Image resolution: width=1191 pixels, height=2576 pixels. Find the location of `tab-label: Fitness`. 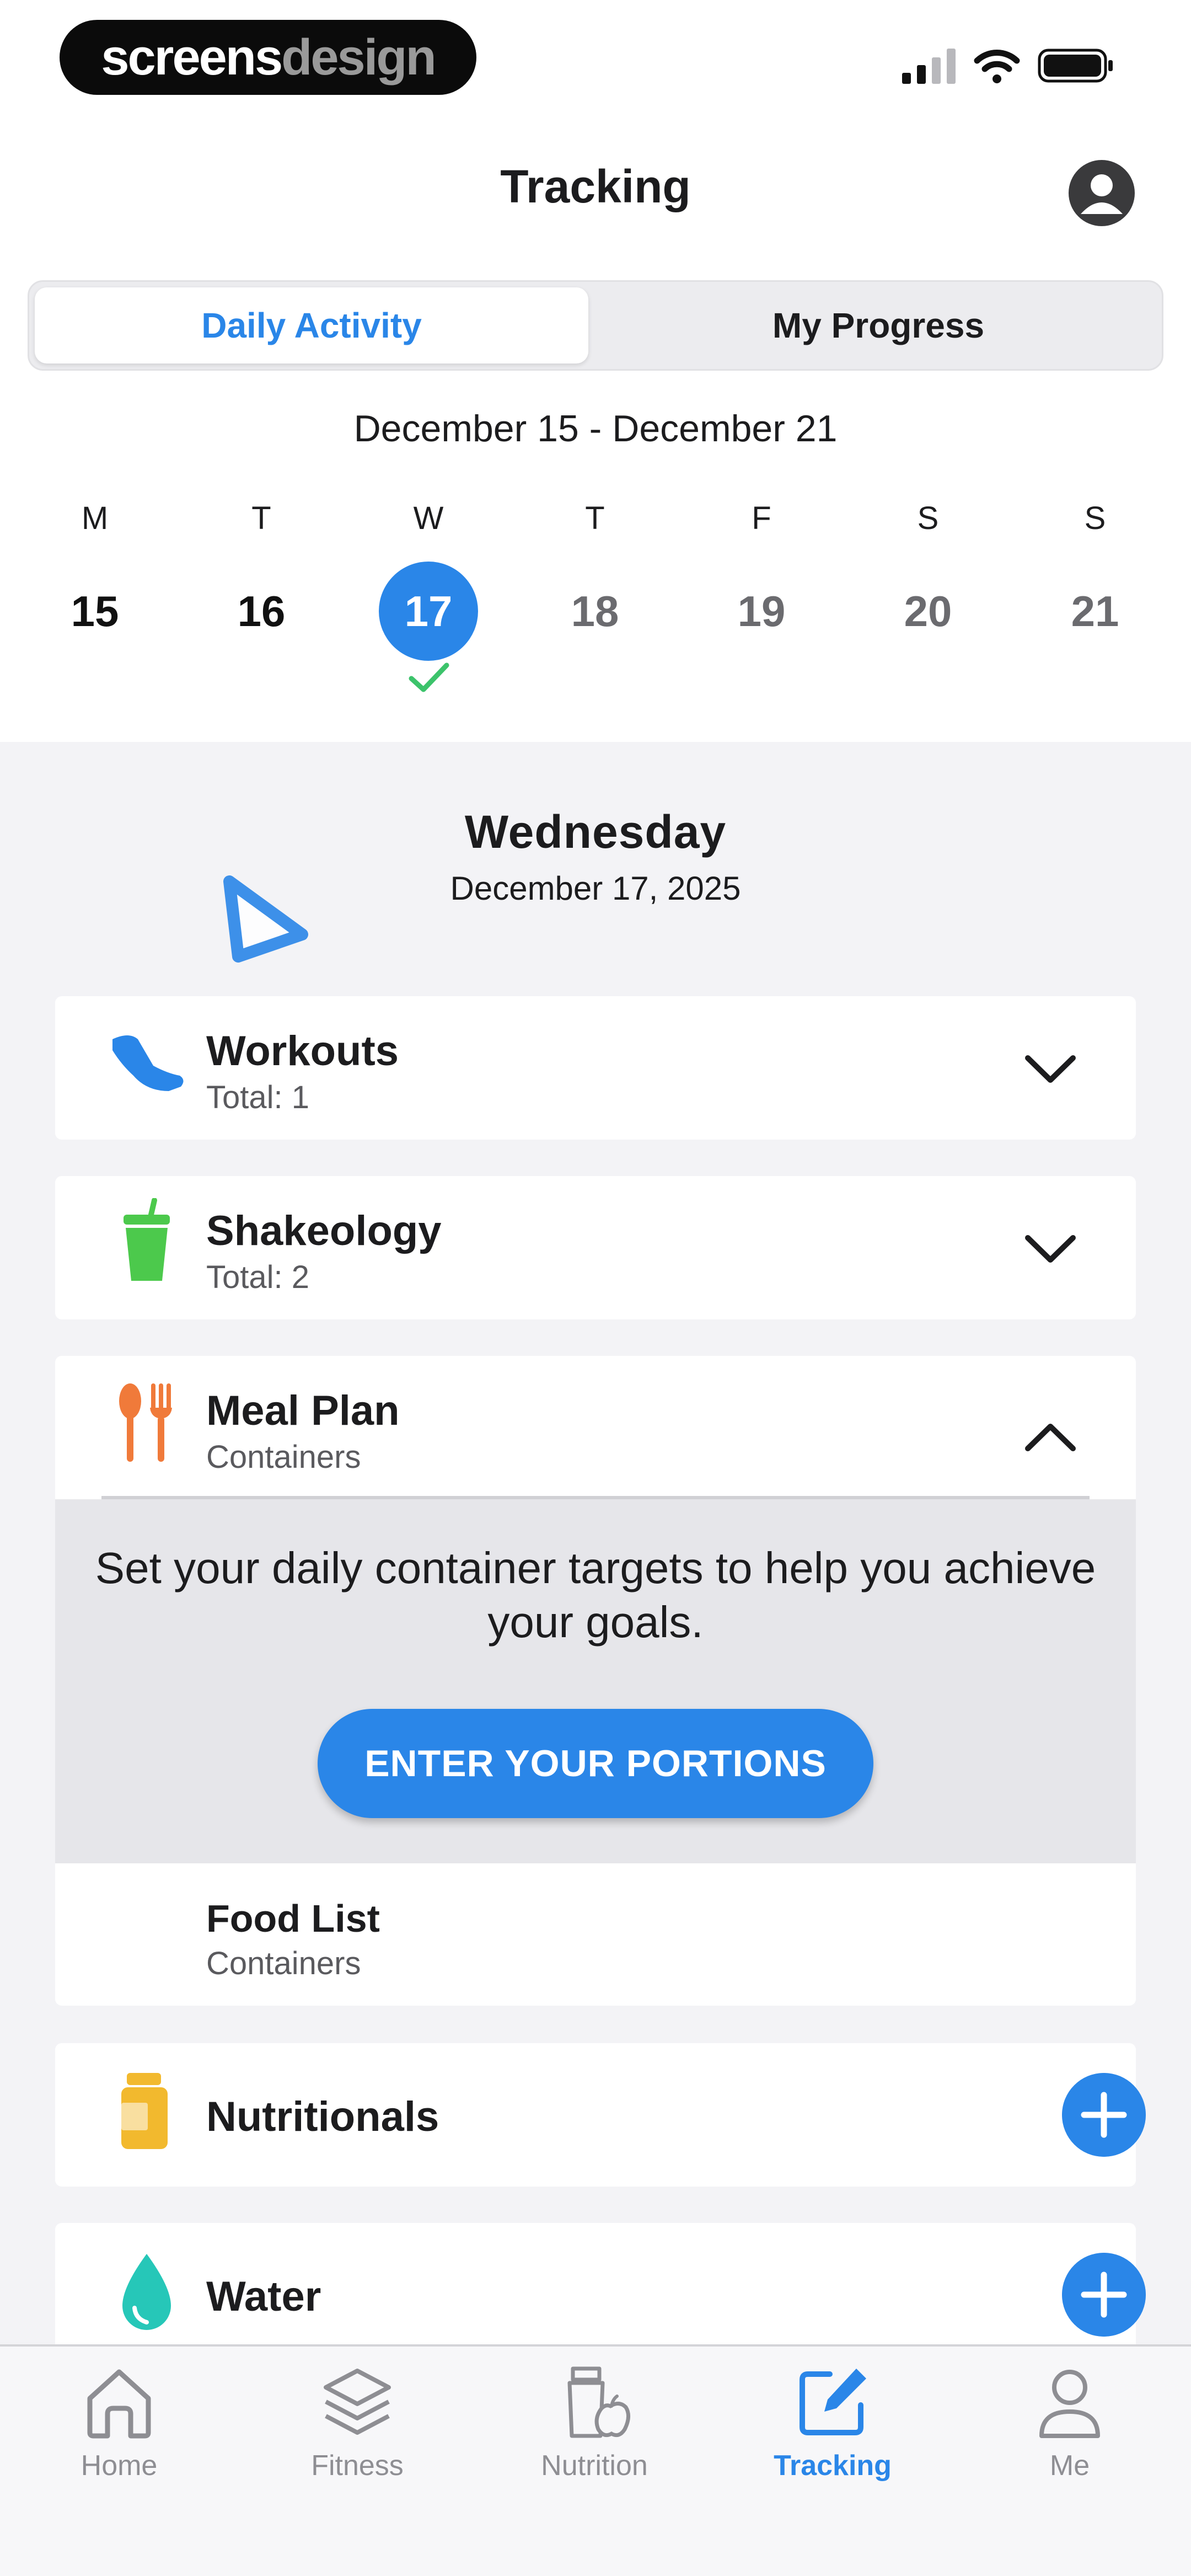

tab-label: Fitness is located at coordinates (357, 2466).